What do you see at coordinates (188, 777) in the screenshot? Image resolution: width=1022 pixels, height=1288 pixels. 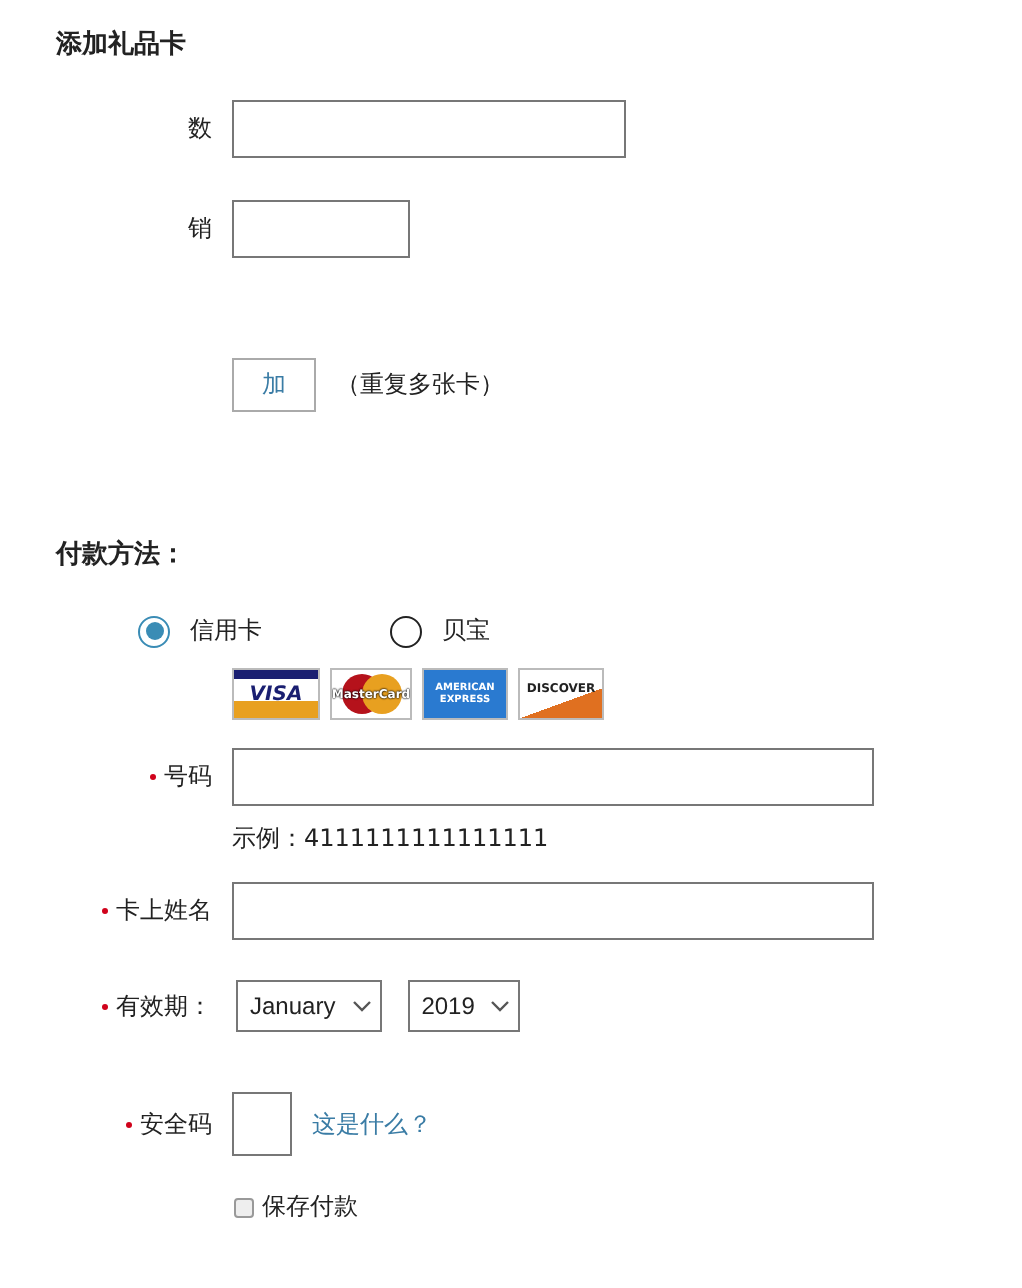 I see `field-label: 号码` at bounding box center [188, 777].